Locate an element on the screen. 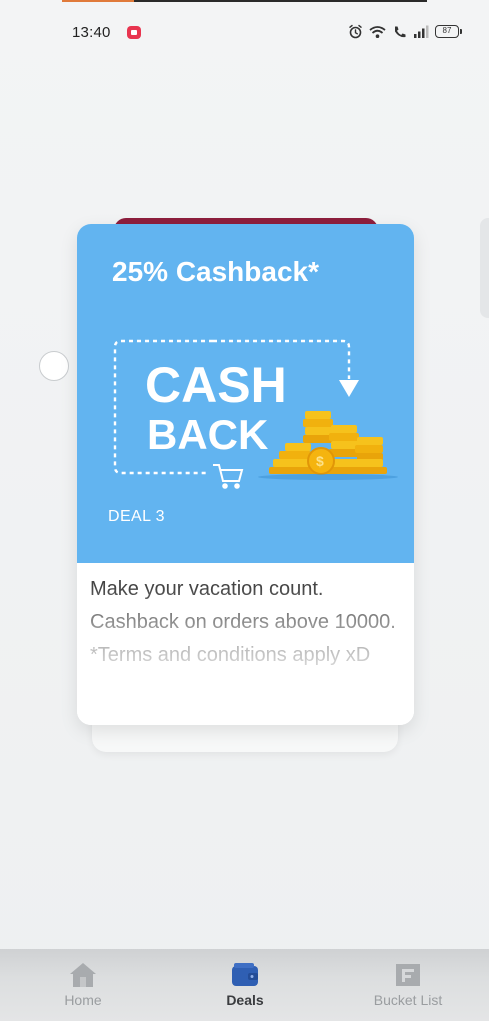  selection-radio is located at coordinates (54, 366).